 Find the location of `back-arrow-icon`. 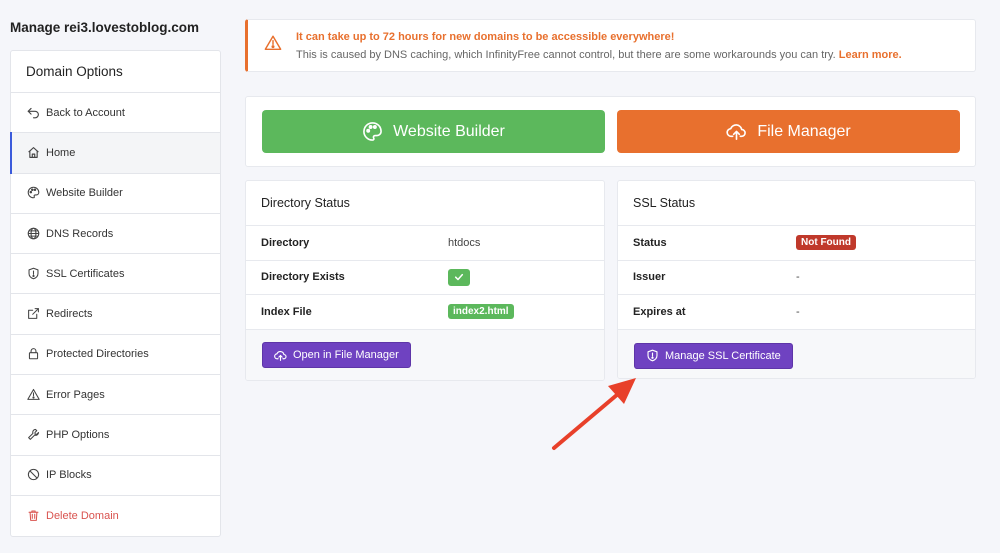

back-arrow-icon is located at coordinates (34, 113).